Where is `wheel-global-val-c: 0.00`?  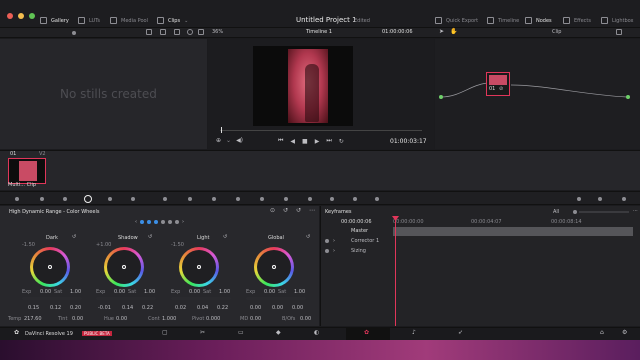
wheel-global-val-c: 0.00 is located at coordinates (297, 308).